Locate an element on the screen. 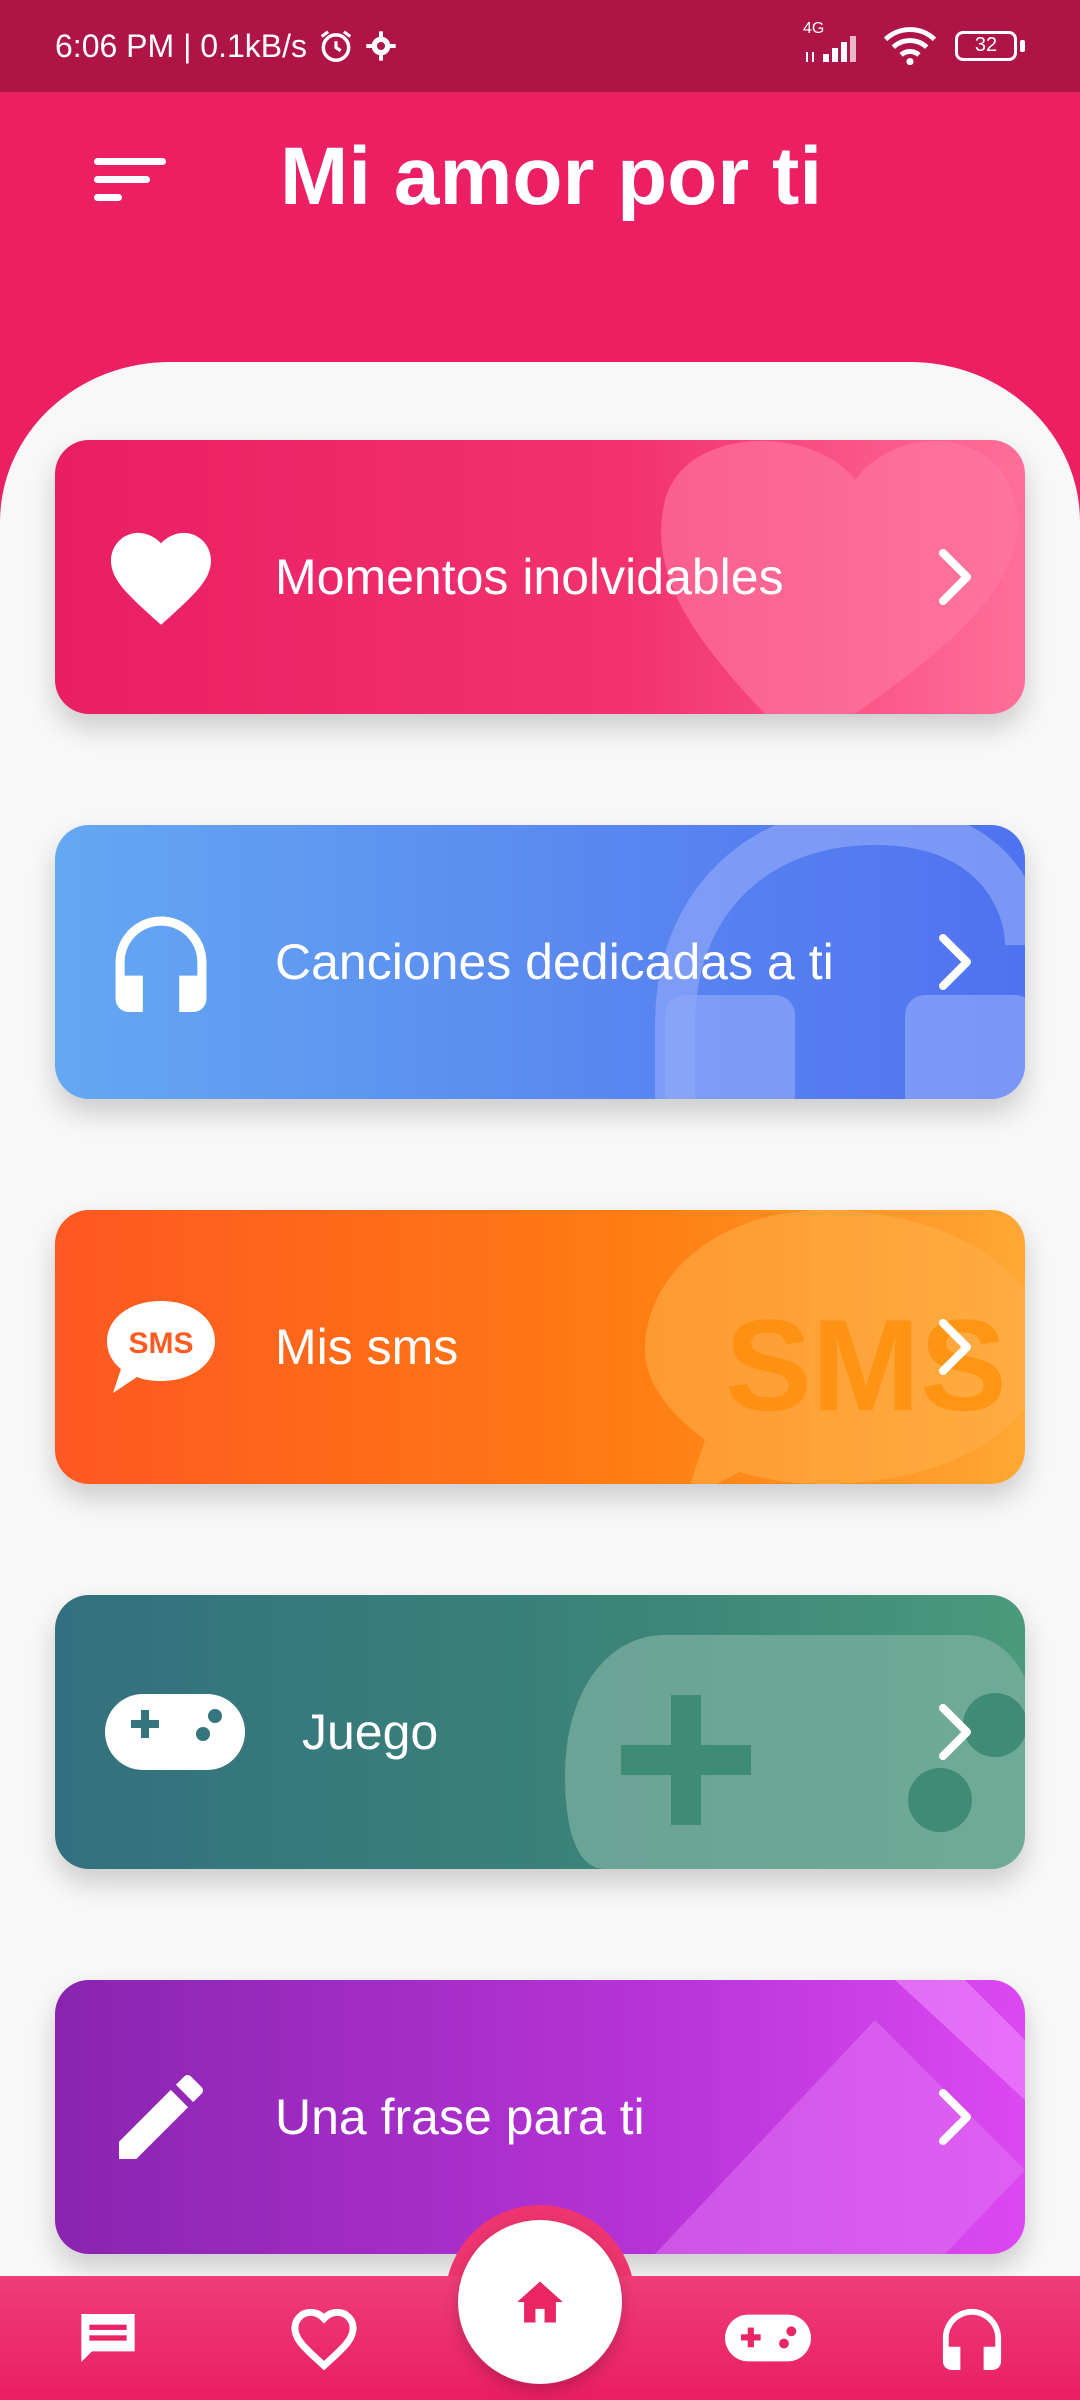 This screenshot has width=1080, height=2400. card-momentos-inolvidables: Momentos inolvidables is located at coordinates (540, 577).